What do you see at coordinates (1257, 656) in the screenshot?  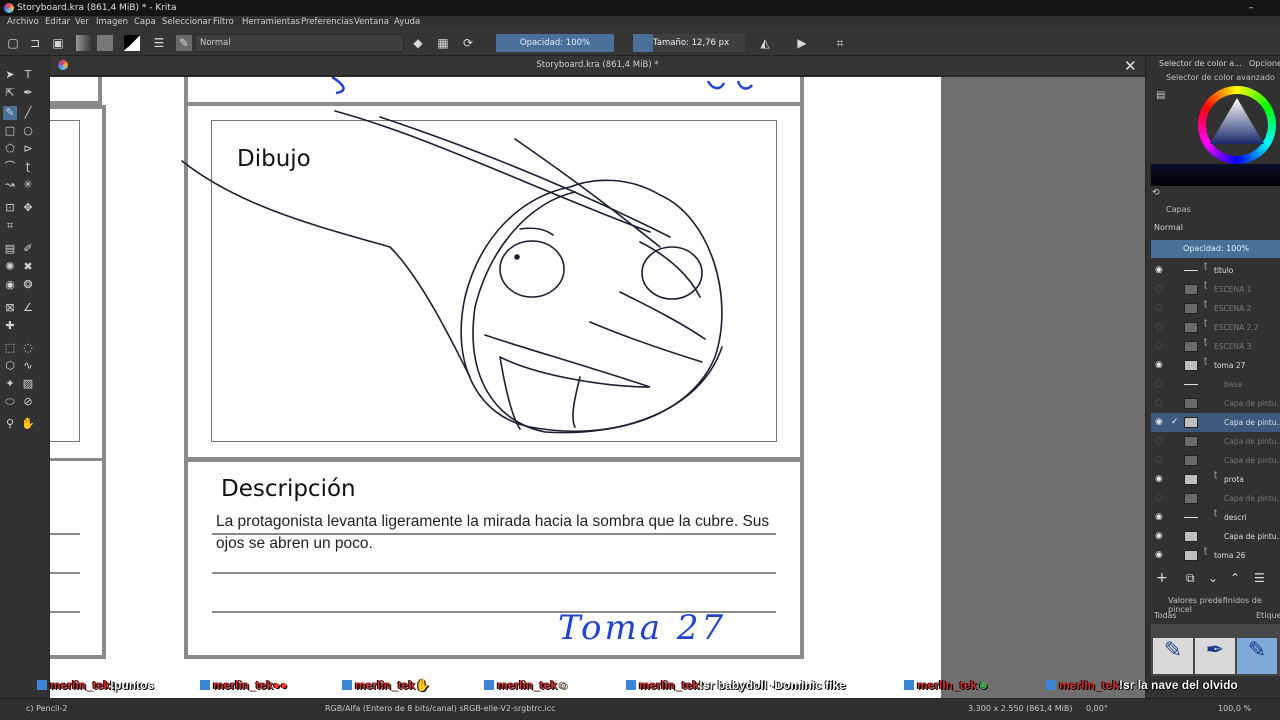 I see `brush-preset-ink-icon: ✎` at bounding box center [1257, 656].